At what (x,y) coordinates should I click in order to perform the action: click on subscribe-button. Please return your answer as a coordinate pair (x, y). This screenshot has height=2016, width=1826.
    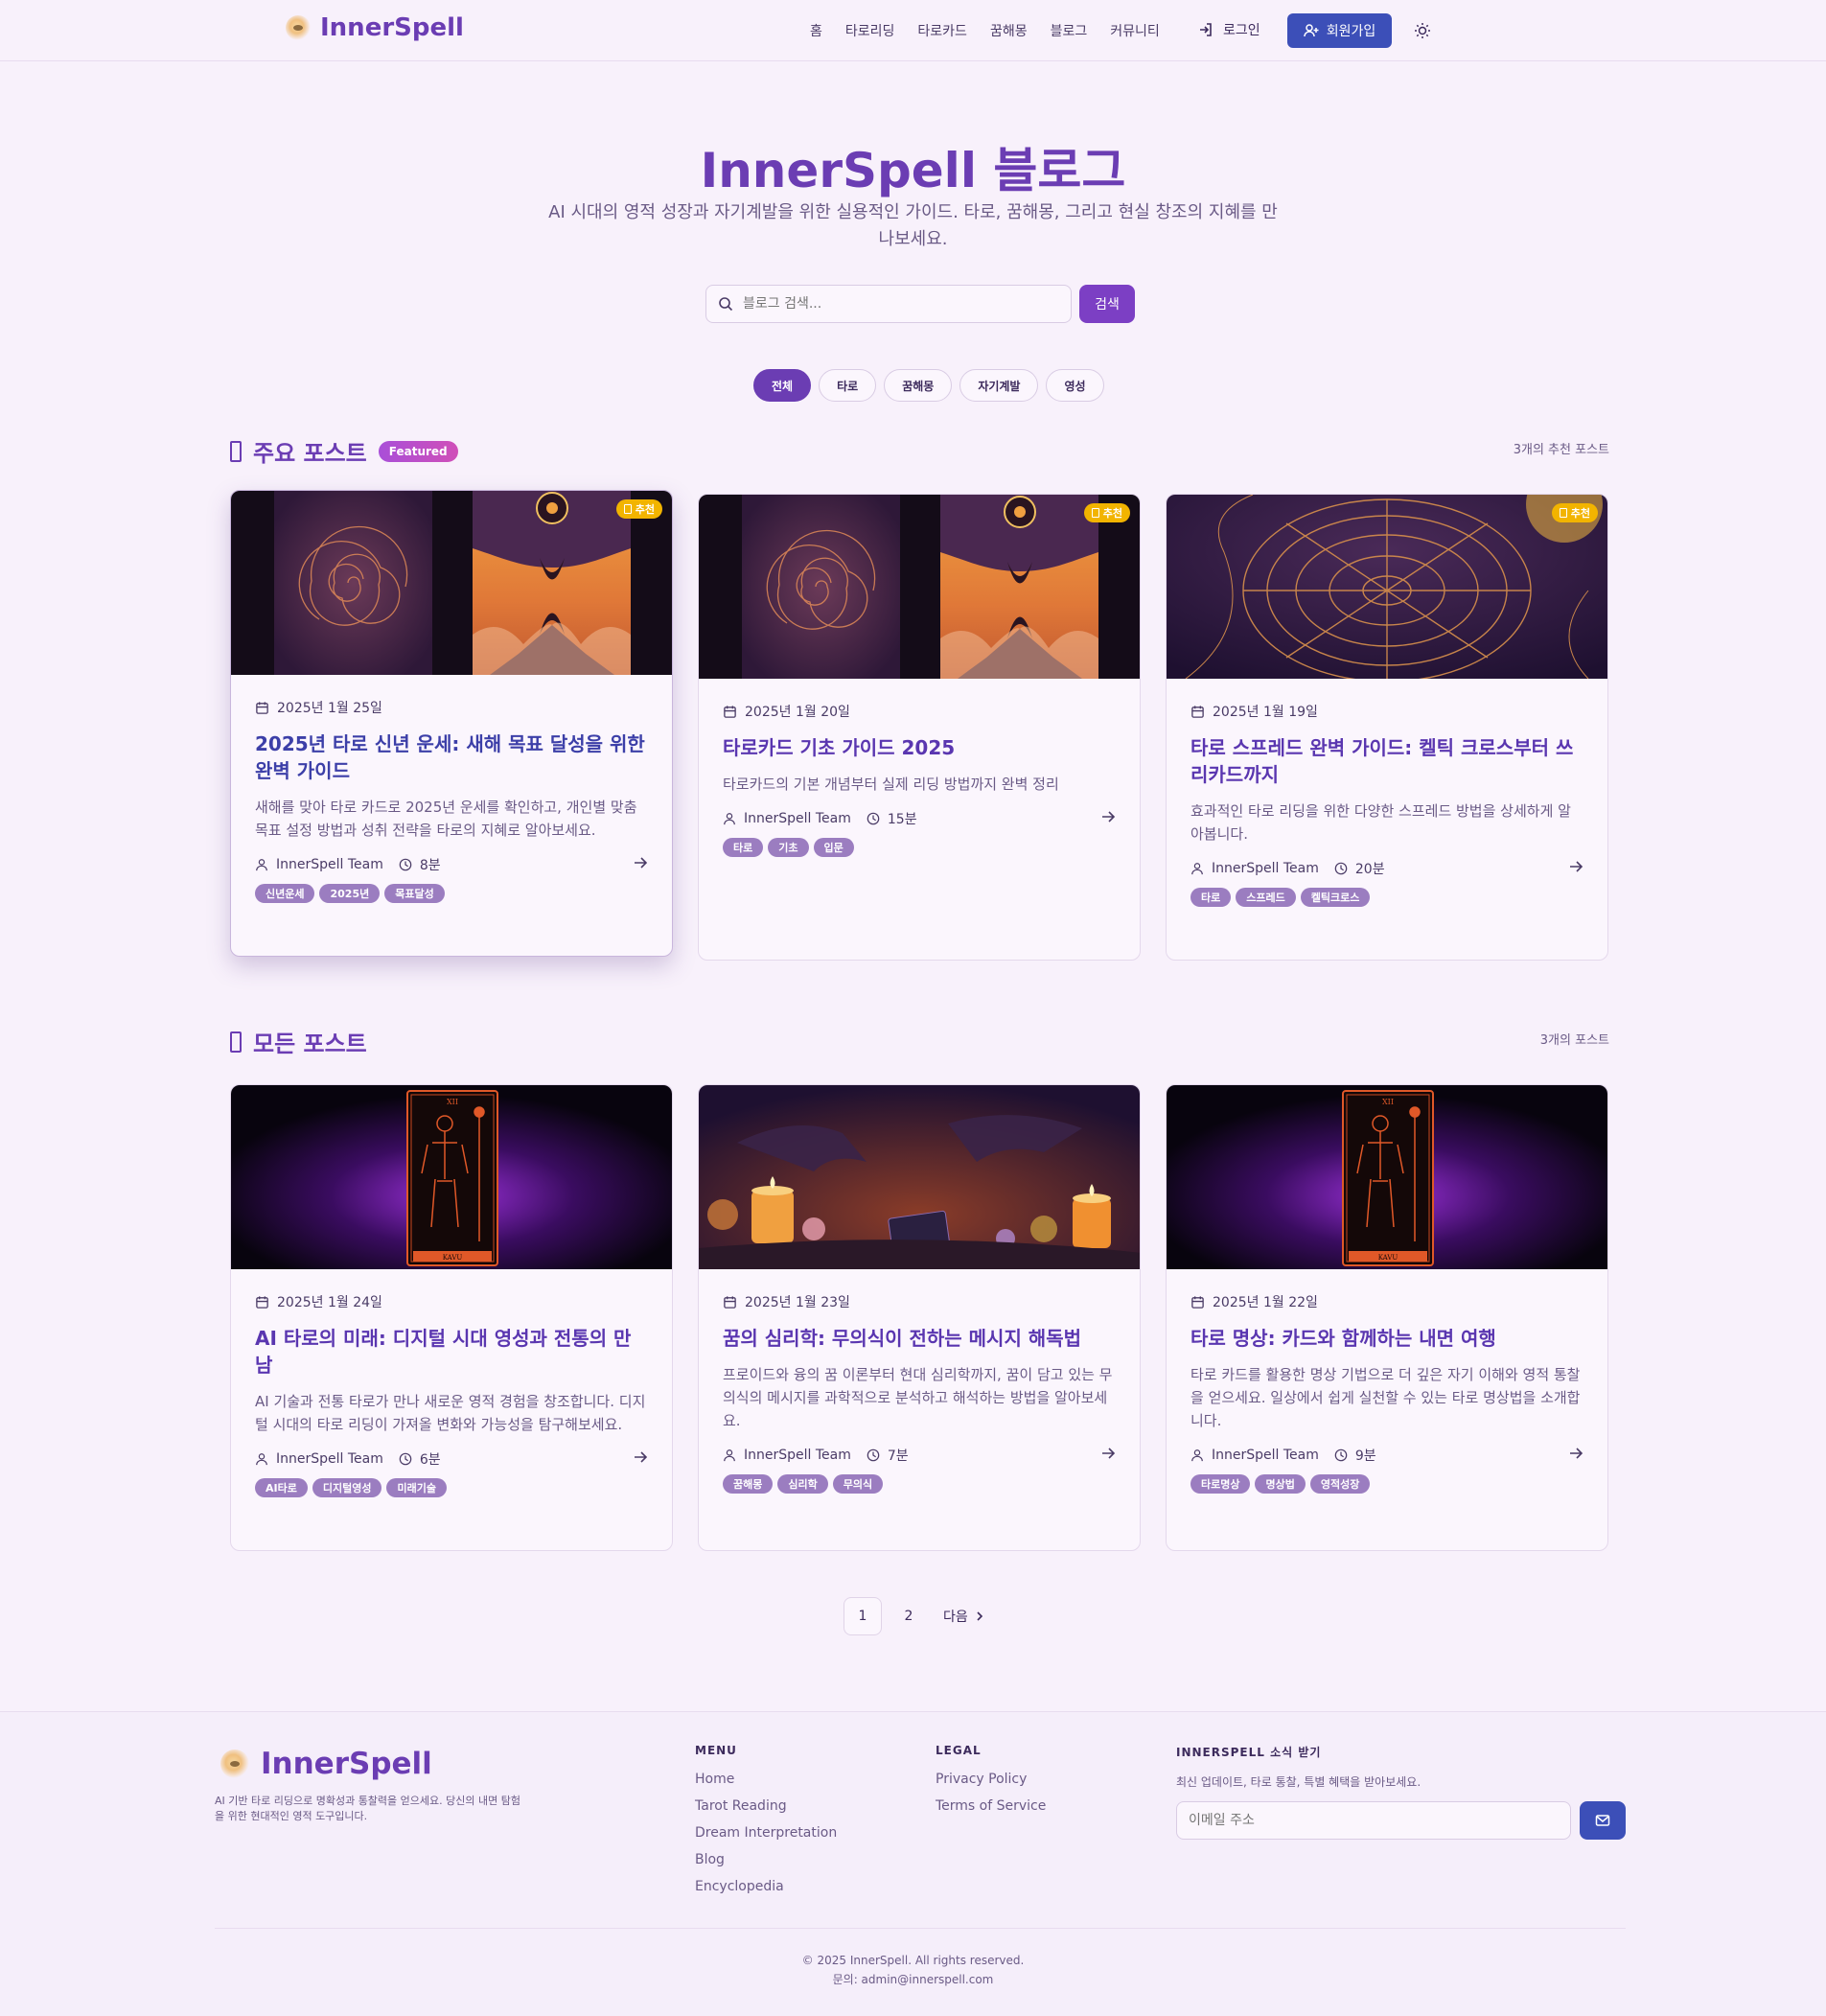
    Looking at the image, I should click on (1603, 1820).